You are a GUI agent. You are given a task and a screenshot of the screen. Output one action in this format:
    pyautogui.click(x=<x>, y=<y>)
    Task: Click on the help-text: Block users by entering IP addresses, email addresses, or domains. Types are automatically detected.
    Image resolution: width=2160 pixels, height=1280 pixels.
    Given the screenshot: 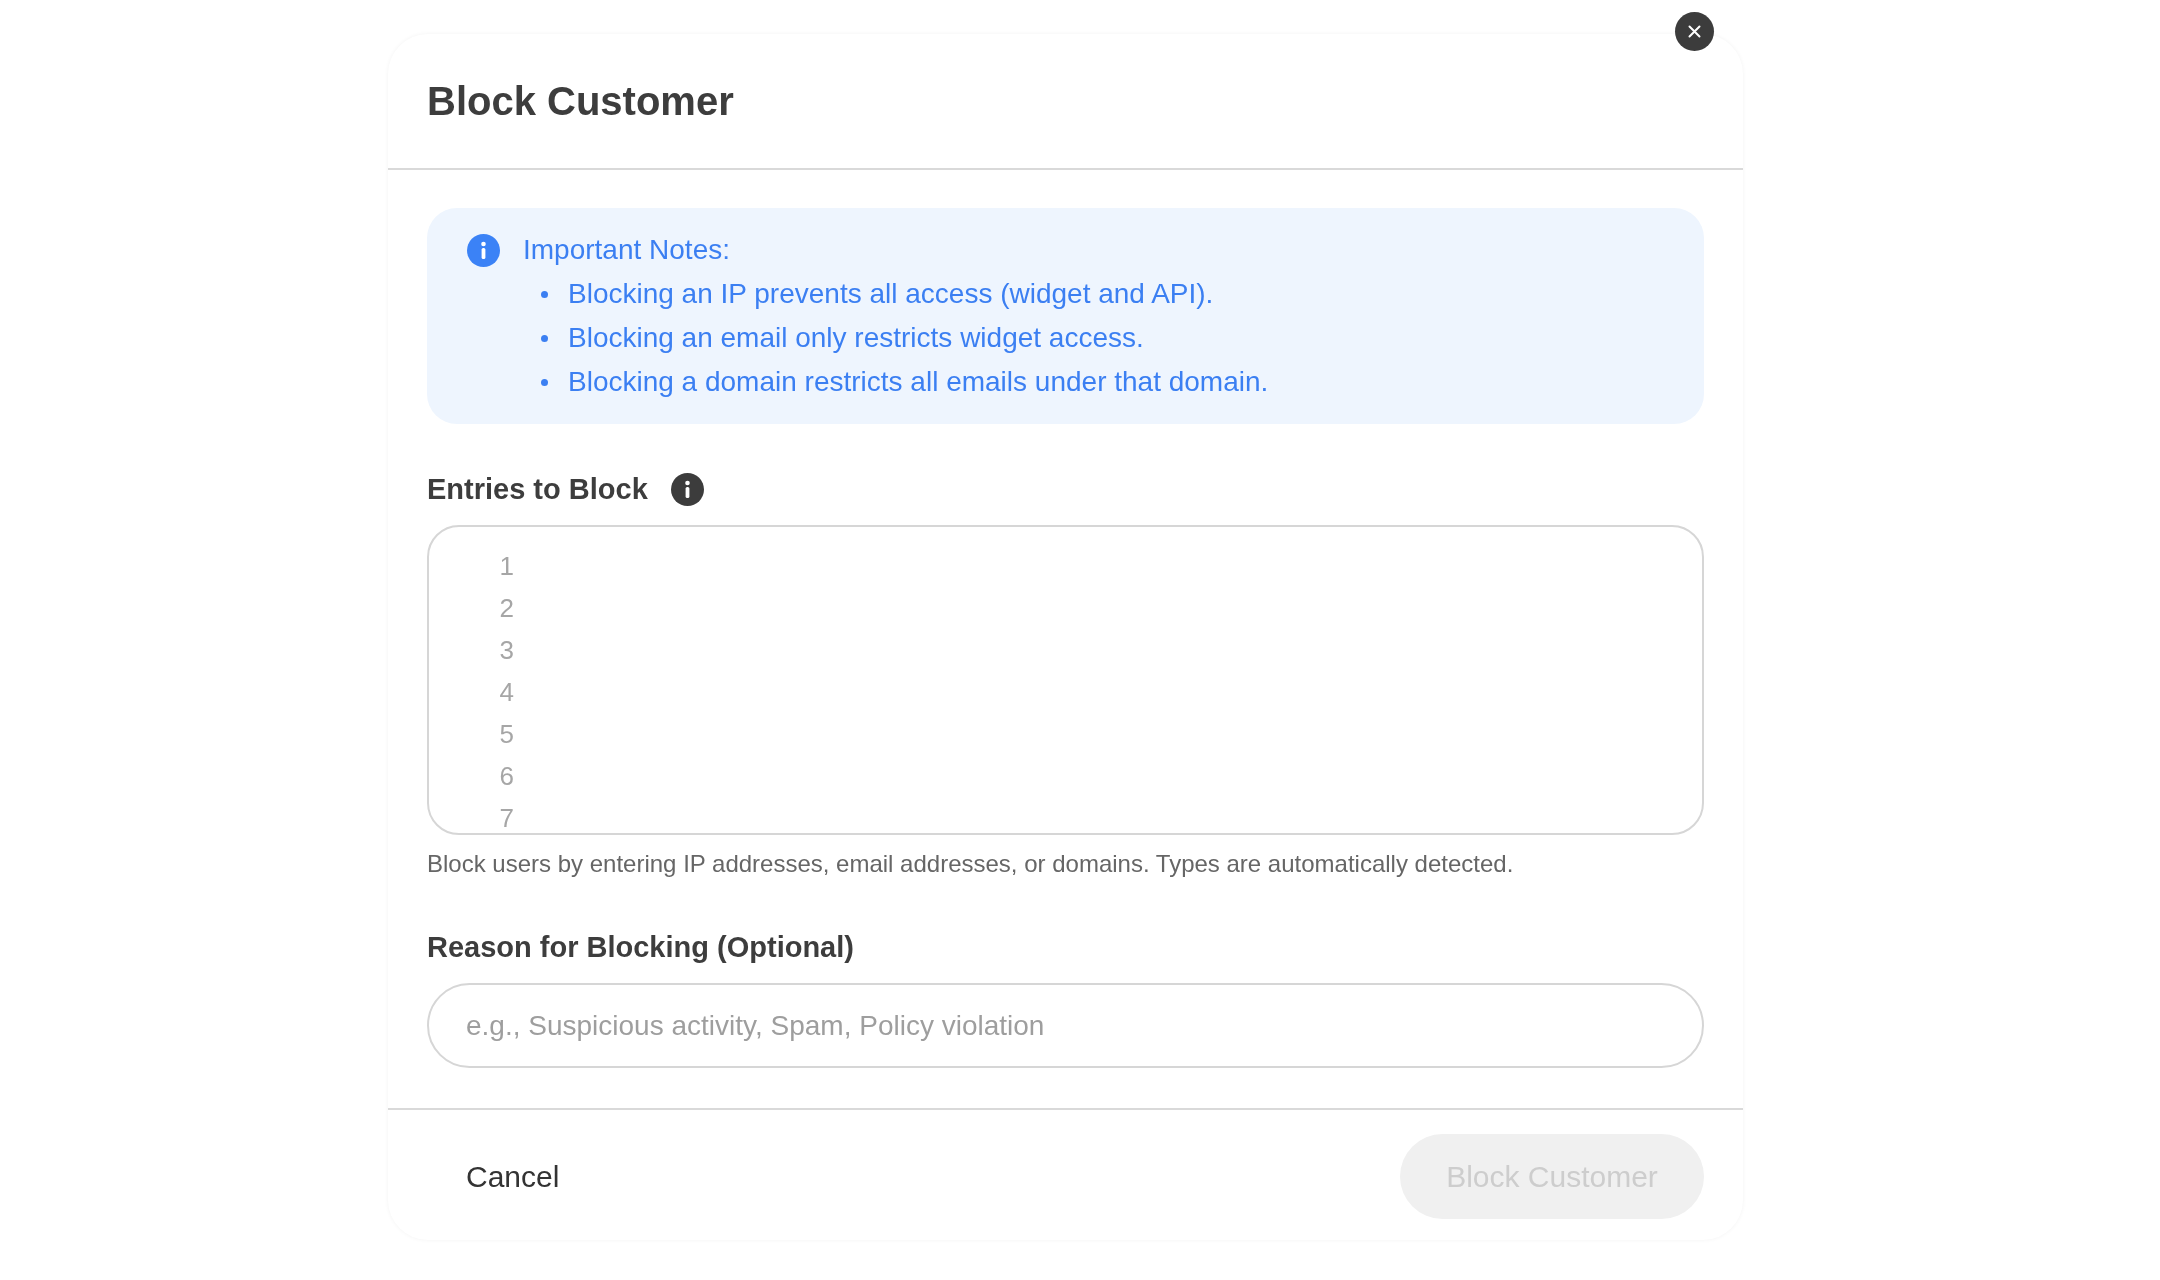 What is the action you would take?
    pyautogui.click(x=971, y=864)
    